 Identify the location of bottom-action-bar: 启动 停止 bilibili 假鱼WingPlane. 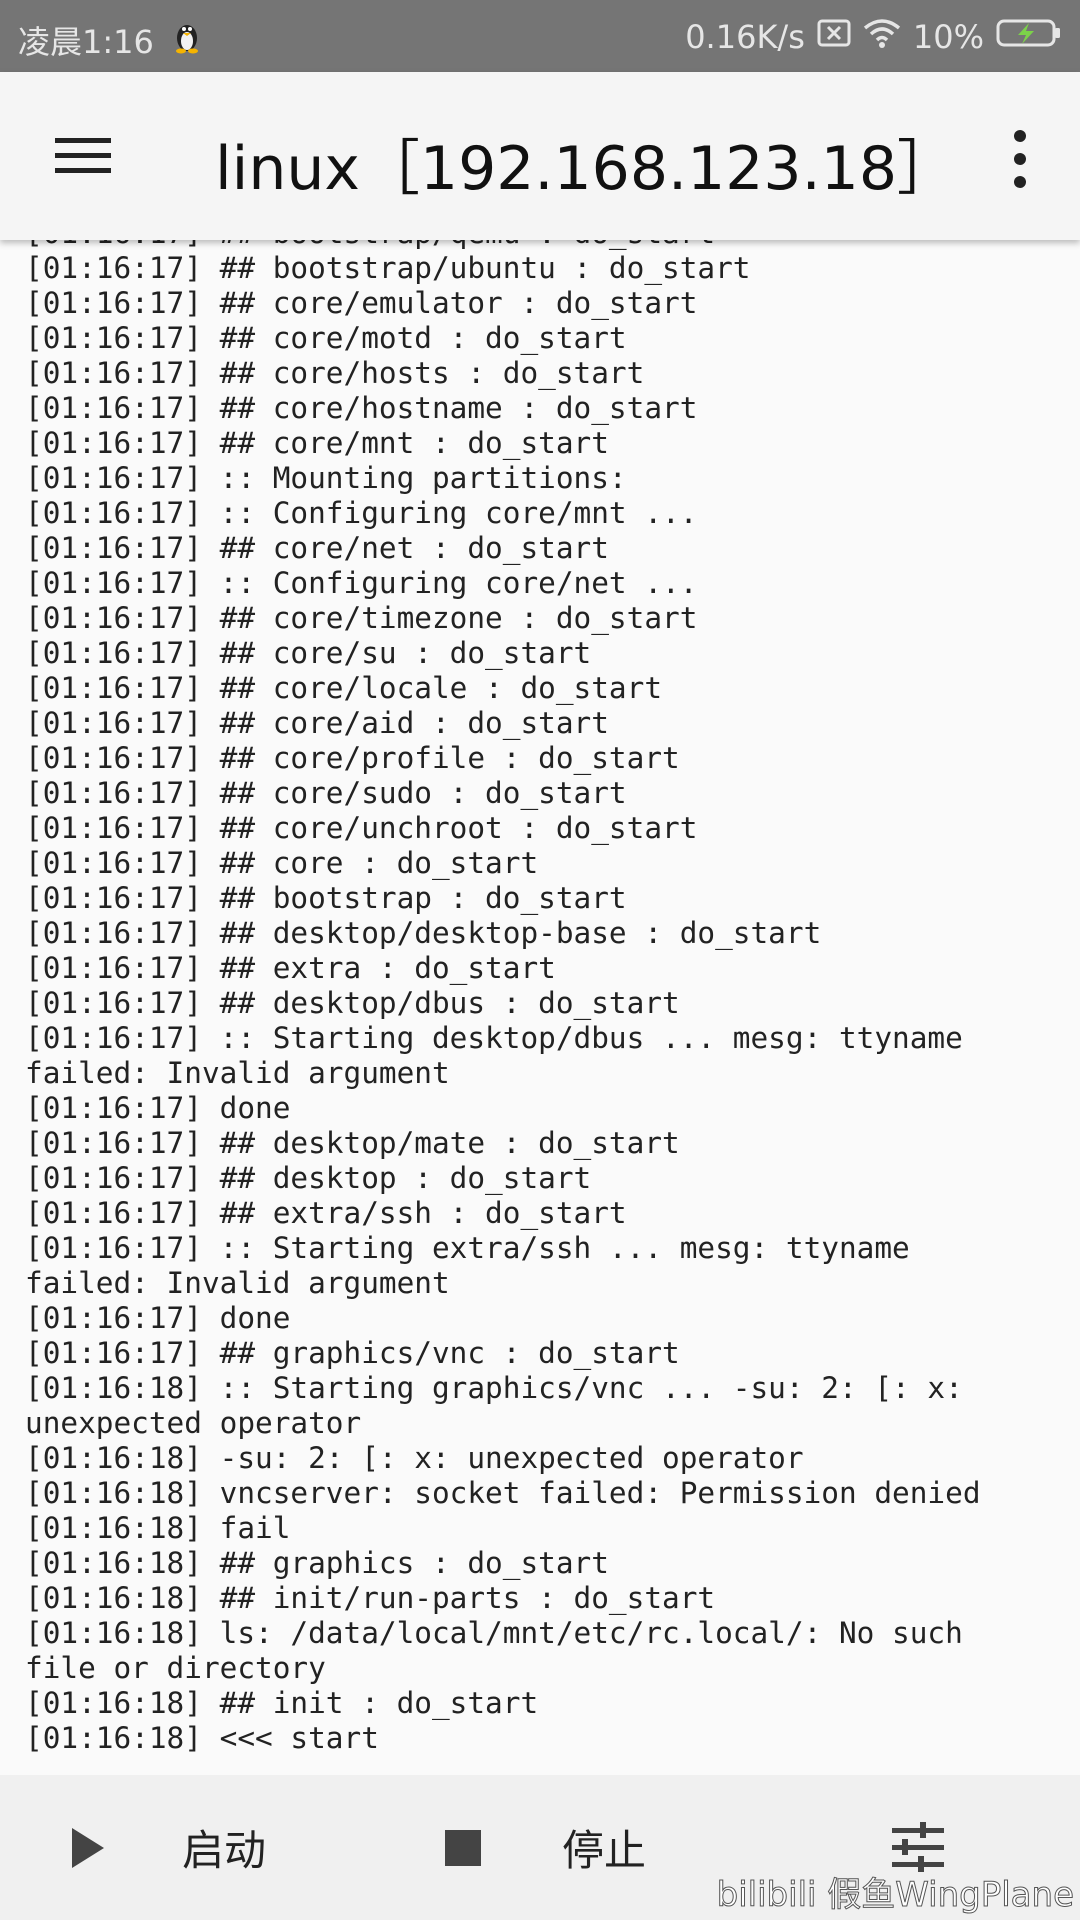
(540, 1847).